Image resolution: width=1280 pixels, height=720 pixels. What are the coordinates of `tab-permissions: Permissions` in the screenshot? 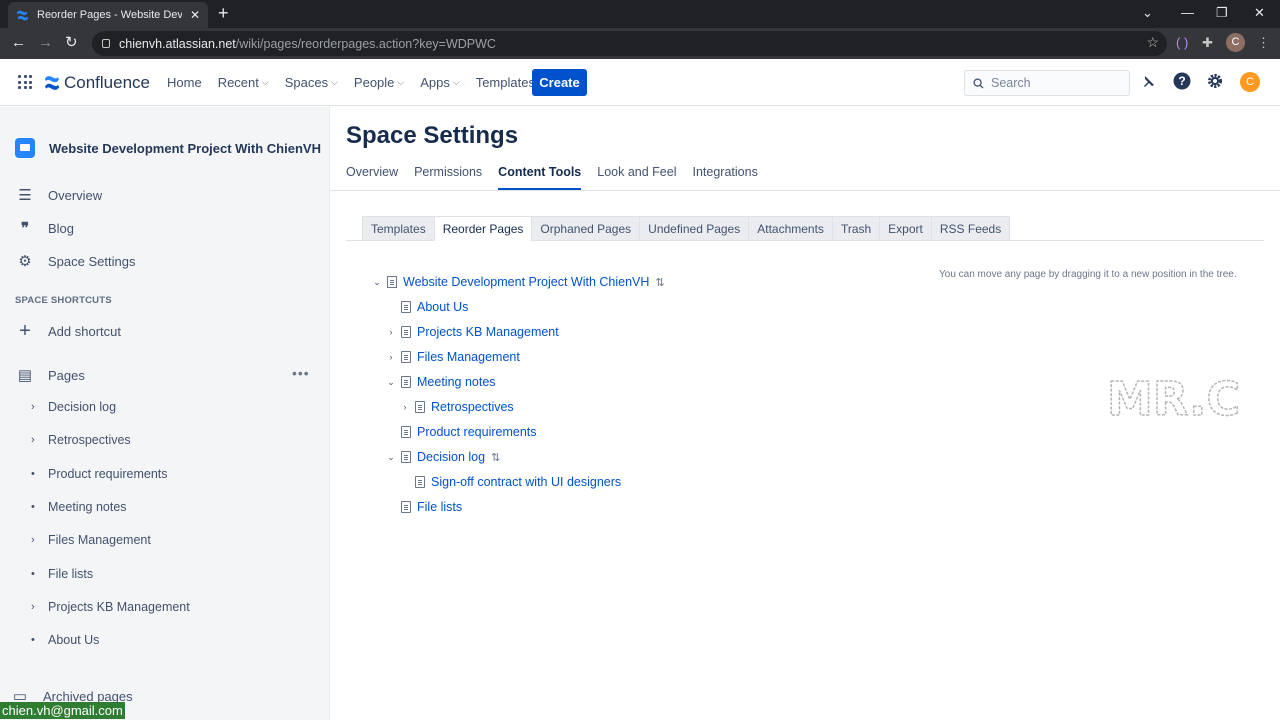 It's located at (448, 177).